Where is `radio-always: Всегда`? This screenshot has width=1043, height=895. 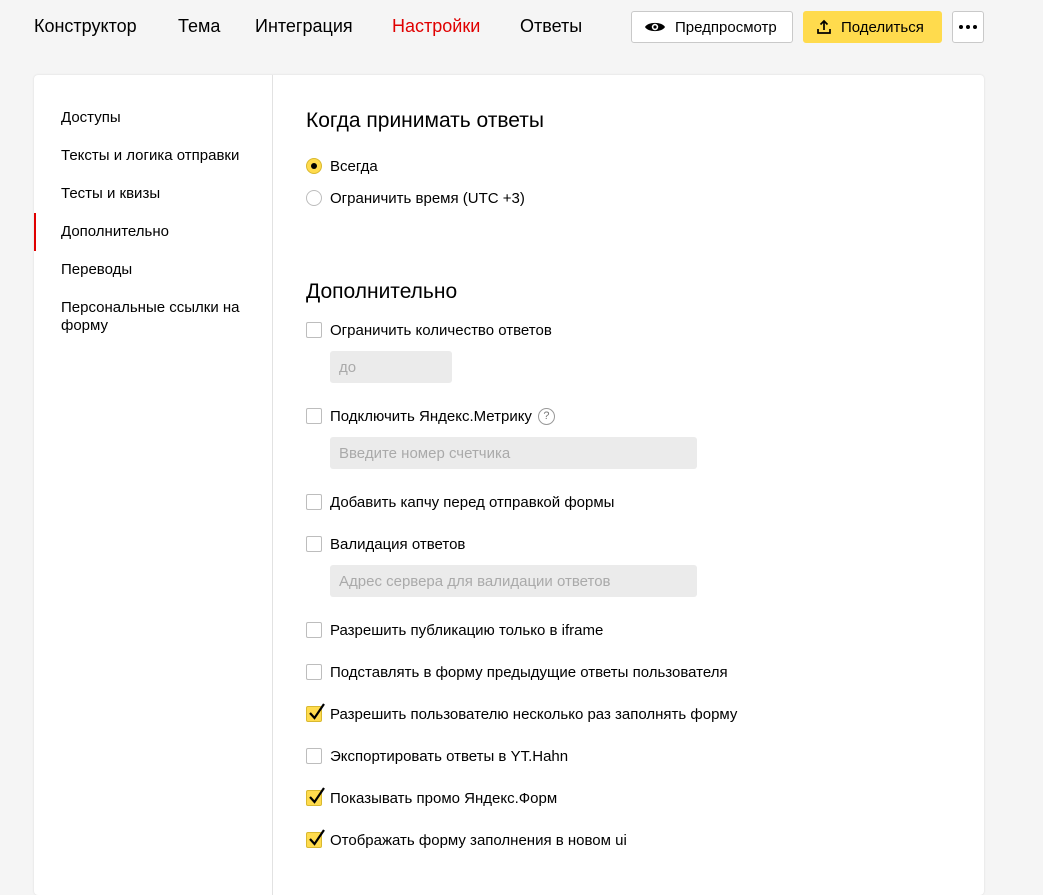
radio-always: Всегда is located at coordinates (342, 166).